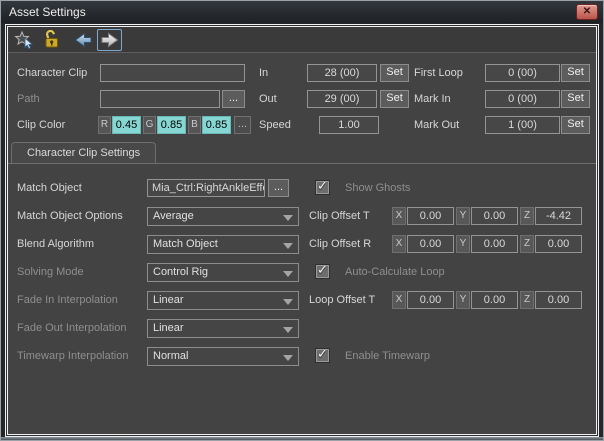 This screenshot has width=604, height=441. I want to click on show-ghosts-checkbox: ✓, so click(322, 186).